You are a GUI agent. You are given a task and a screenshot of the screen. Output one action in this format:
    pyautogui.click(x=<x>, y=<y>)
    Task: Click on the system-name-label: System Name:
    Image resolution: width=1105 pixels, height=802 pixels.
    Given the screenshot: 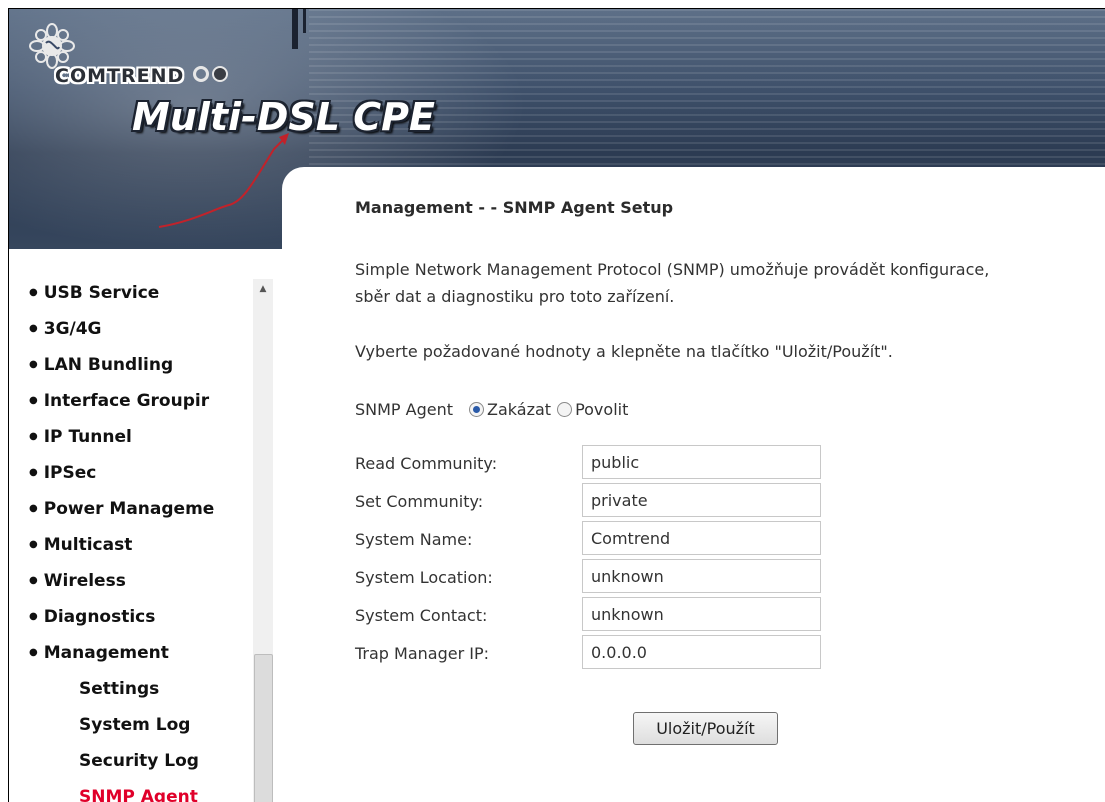 What is the action you would take?
    pyautogui.click(x=414, y=539)
    